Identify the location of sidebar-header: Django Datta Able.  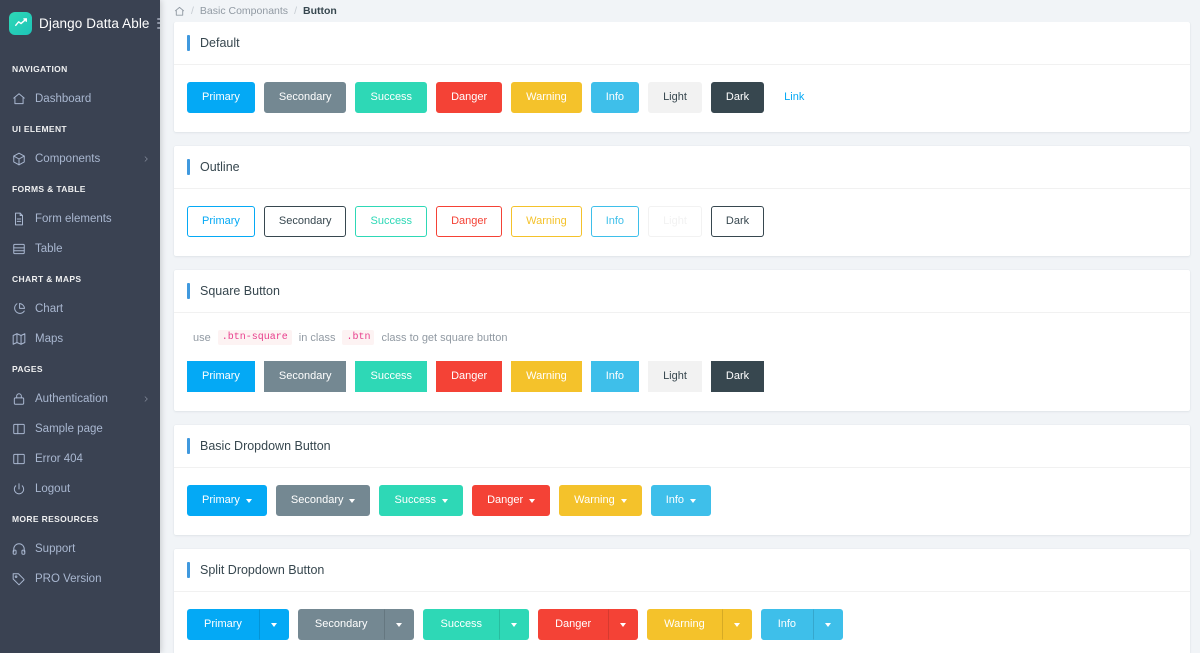
(80, 23).